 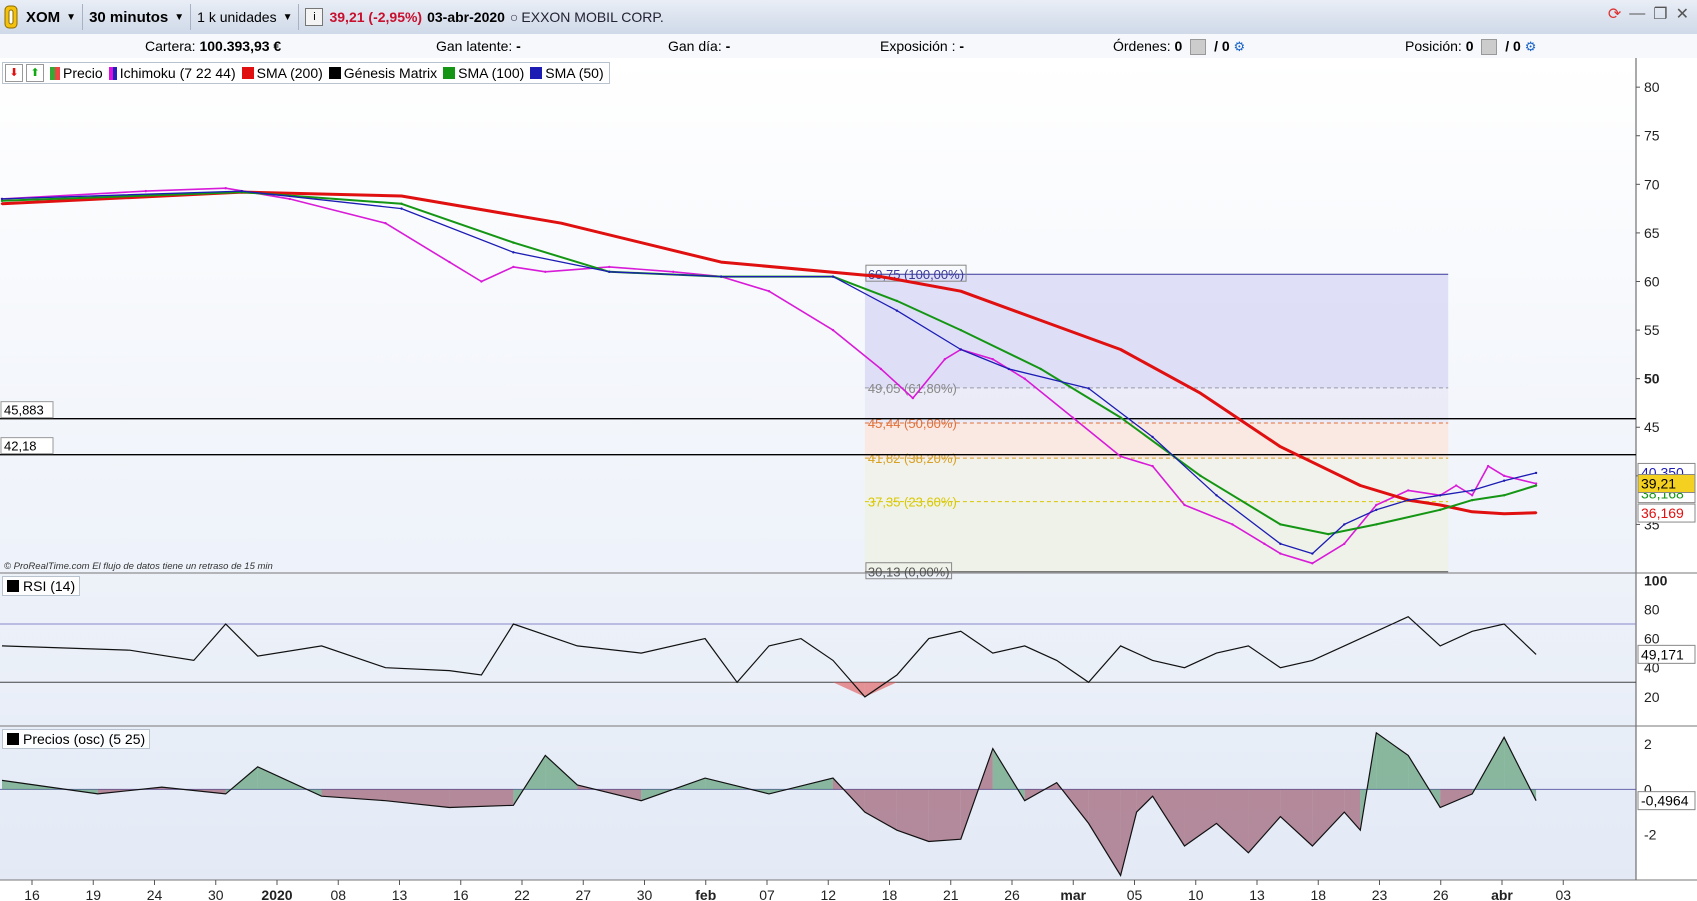 I want to click on ichimoku-swatch, so click(x=112, y=73).